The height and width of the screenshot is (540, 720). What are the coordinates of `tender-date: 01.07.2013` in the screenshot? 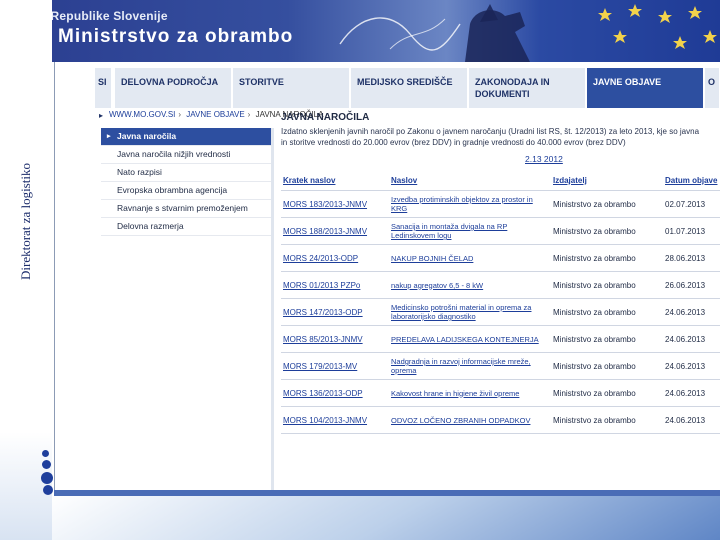 It's located at (691, 231).